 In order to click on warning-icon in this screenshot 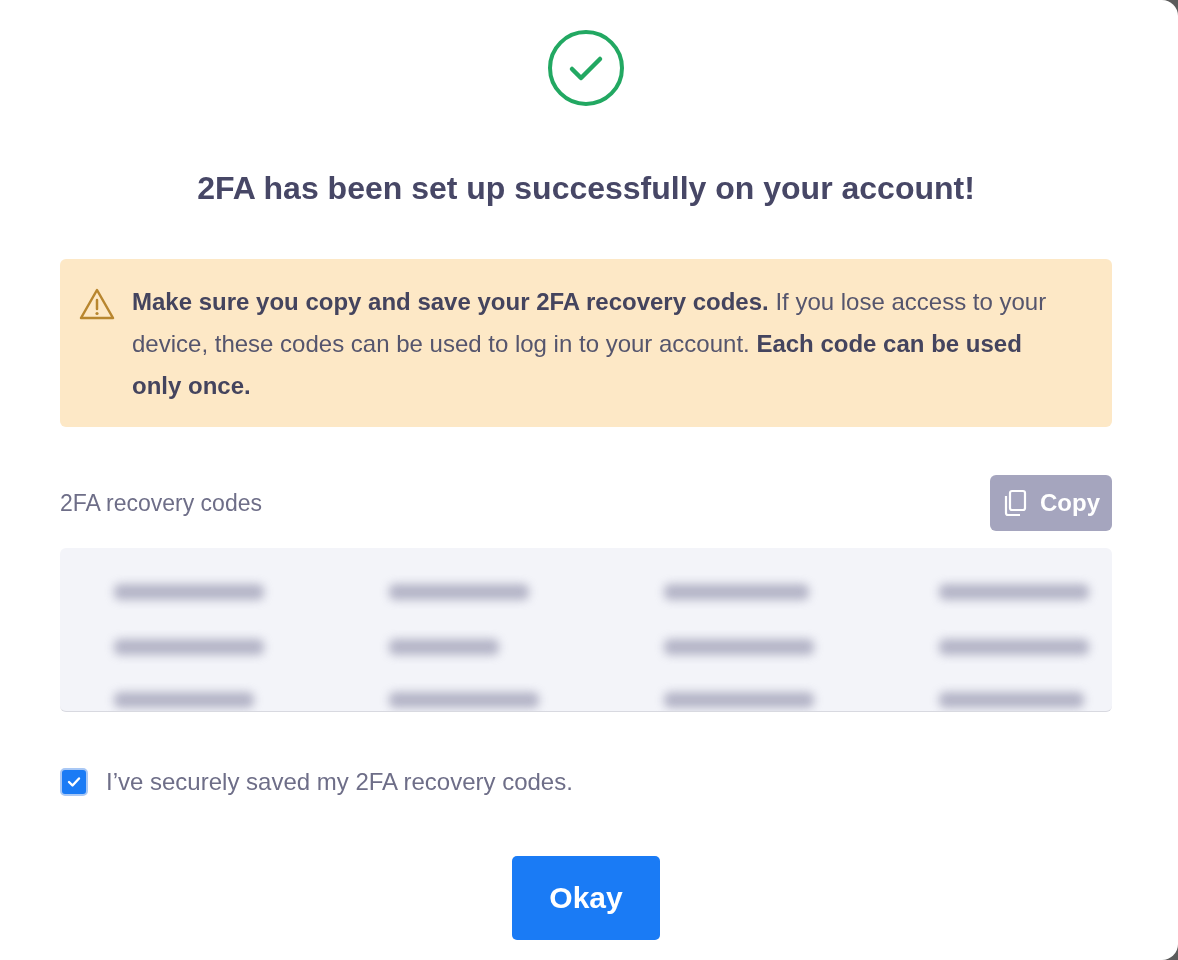, I will do `click(97, 304)`.